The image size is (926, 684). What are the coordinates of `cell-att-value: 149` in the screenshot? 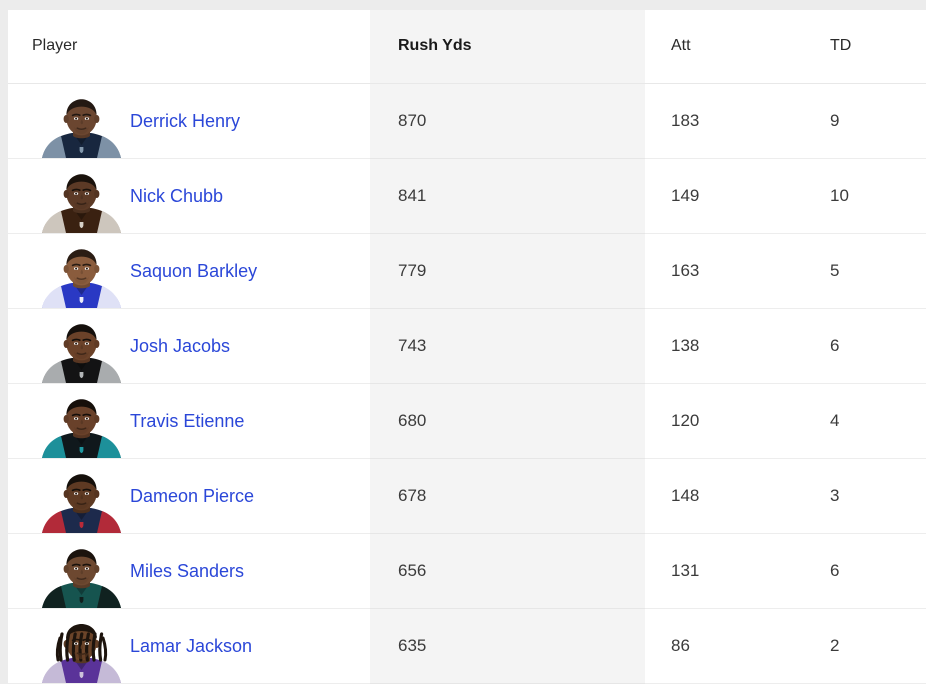 It's located at (685, 195).